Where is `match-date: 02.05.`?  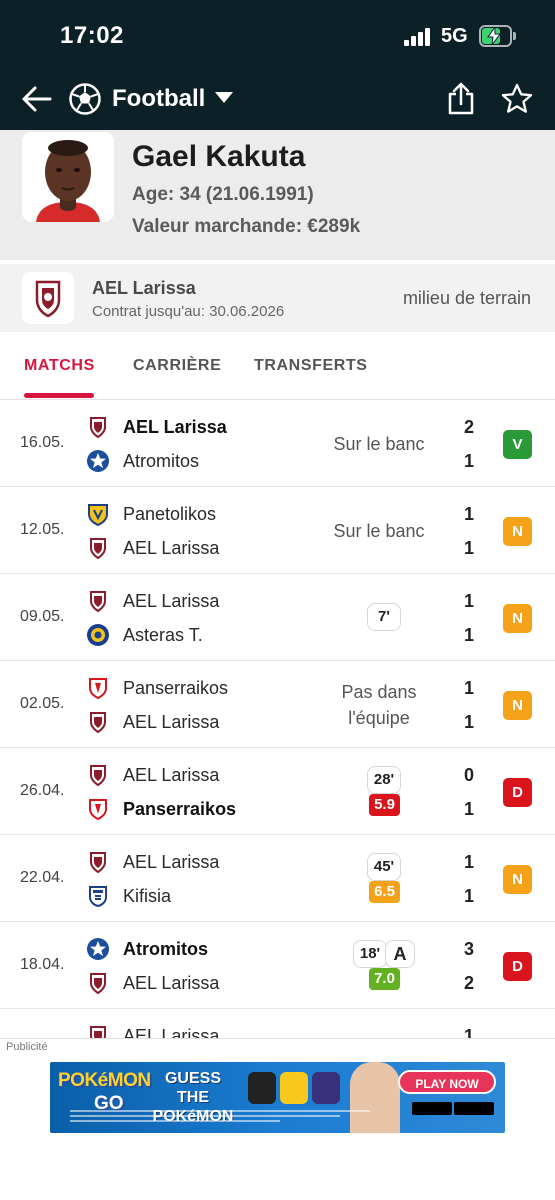 match-date: 02.05. is located at coordinates (42, 703).